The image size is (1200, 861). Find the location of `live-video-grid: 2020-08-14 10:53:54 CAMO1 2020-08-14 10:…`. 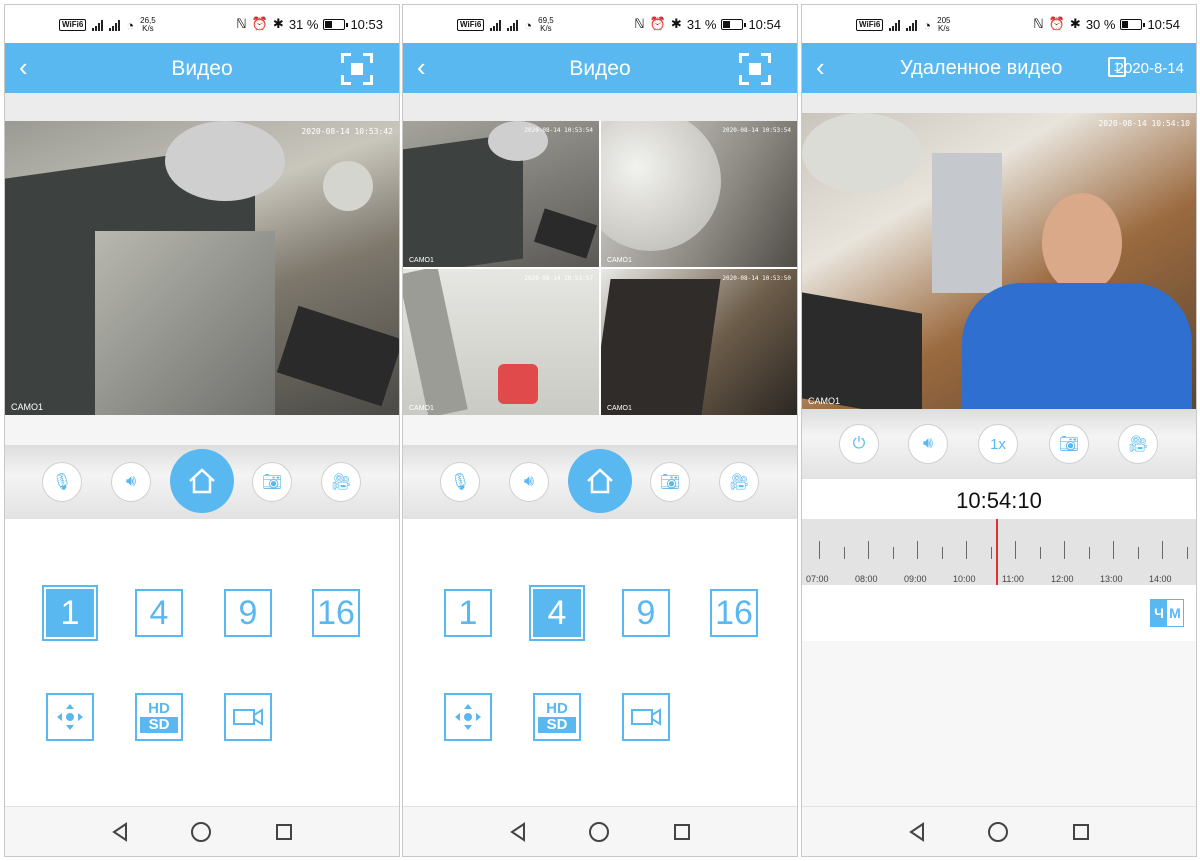

live-video-grid: 2020-08-14 10:53:54 CAMO1 2020-08-14 10:… is located at coordinates (600, 268).